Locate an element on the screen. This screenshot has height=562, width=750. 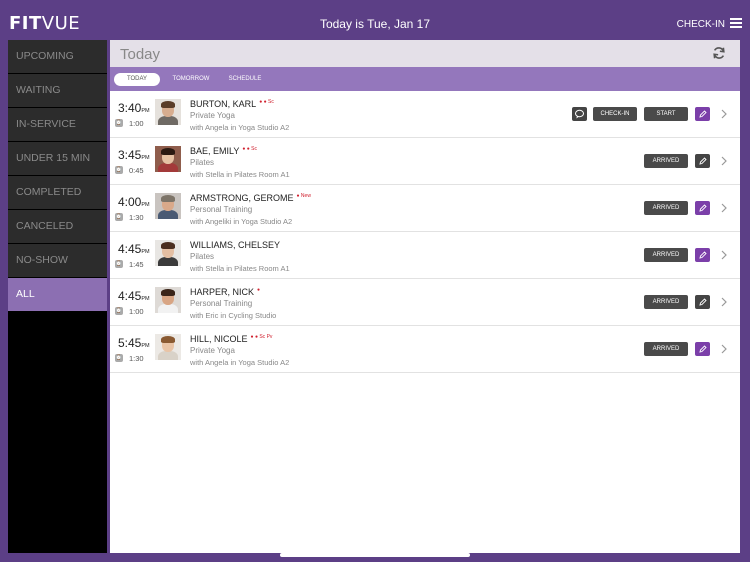
refresh-icon is located at coordinates (719, 53).